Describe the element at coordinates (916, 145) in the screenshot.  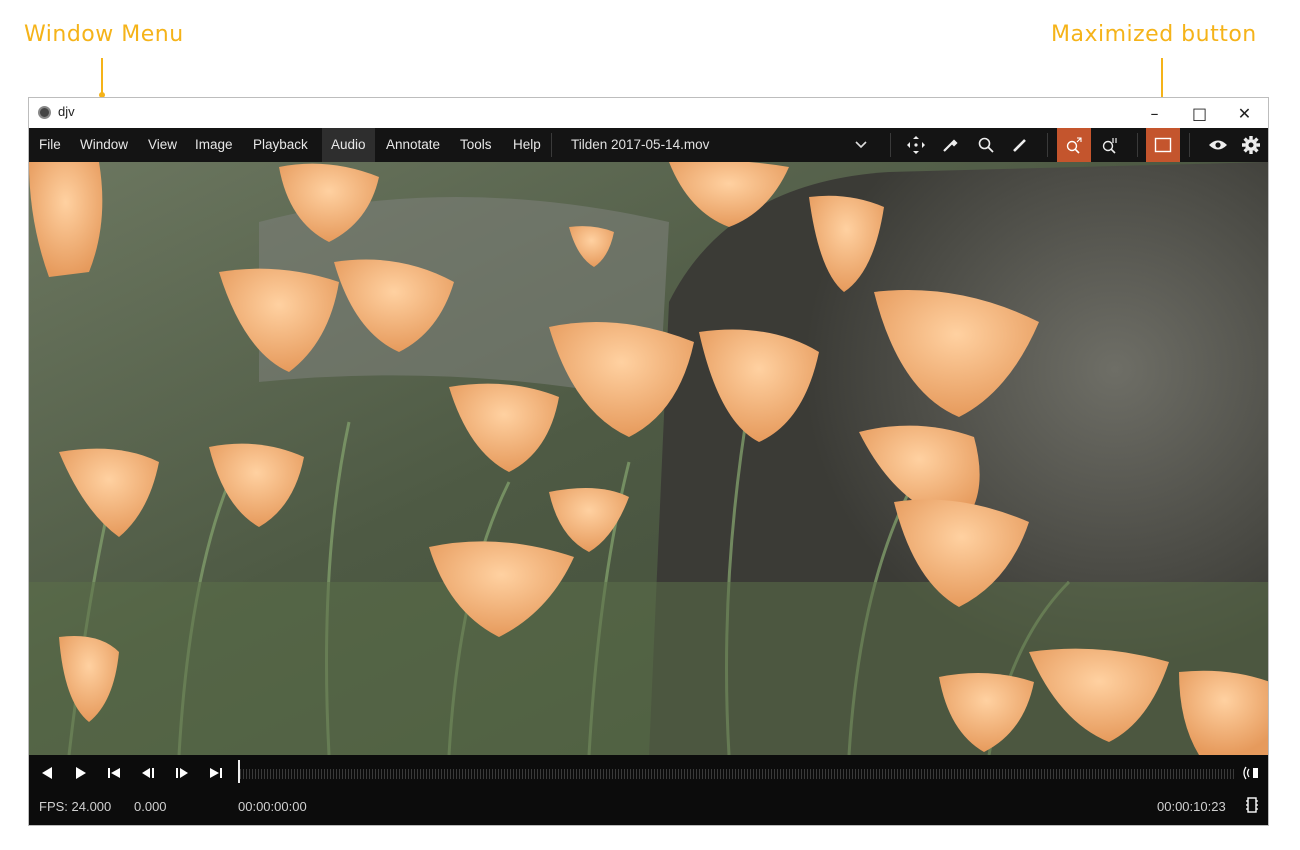
I see `pan-icon` at that location.